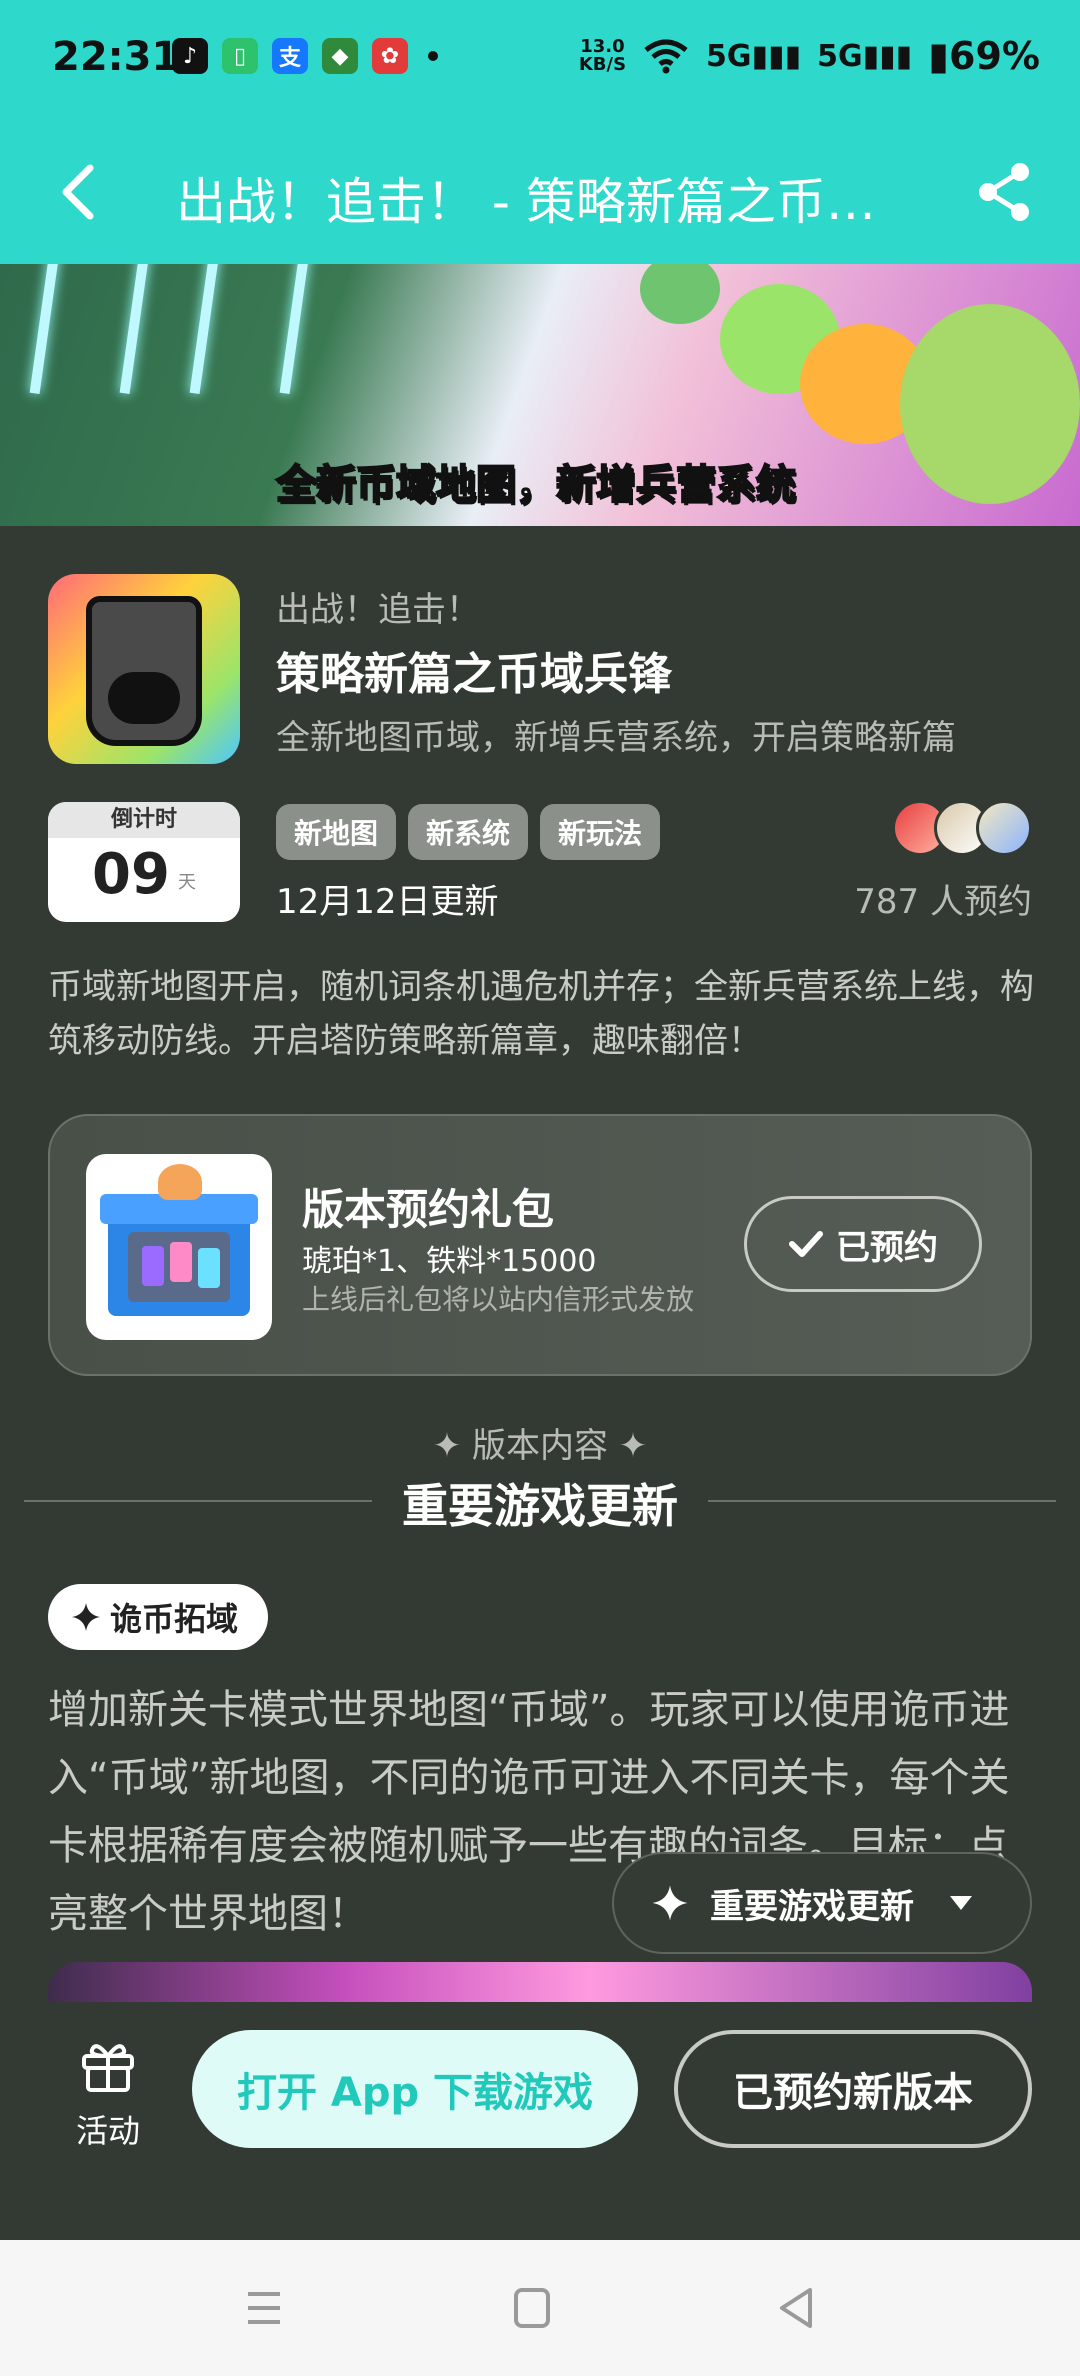 The width and height of the screenshot is (1080, 2376). Describe the element at coordinates (812, 1906) in the screenshot. I see `section-jump-label: 重要游戏更新` at that location.